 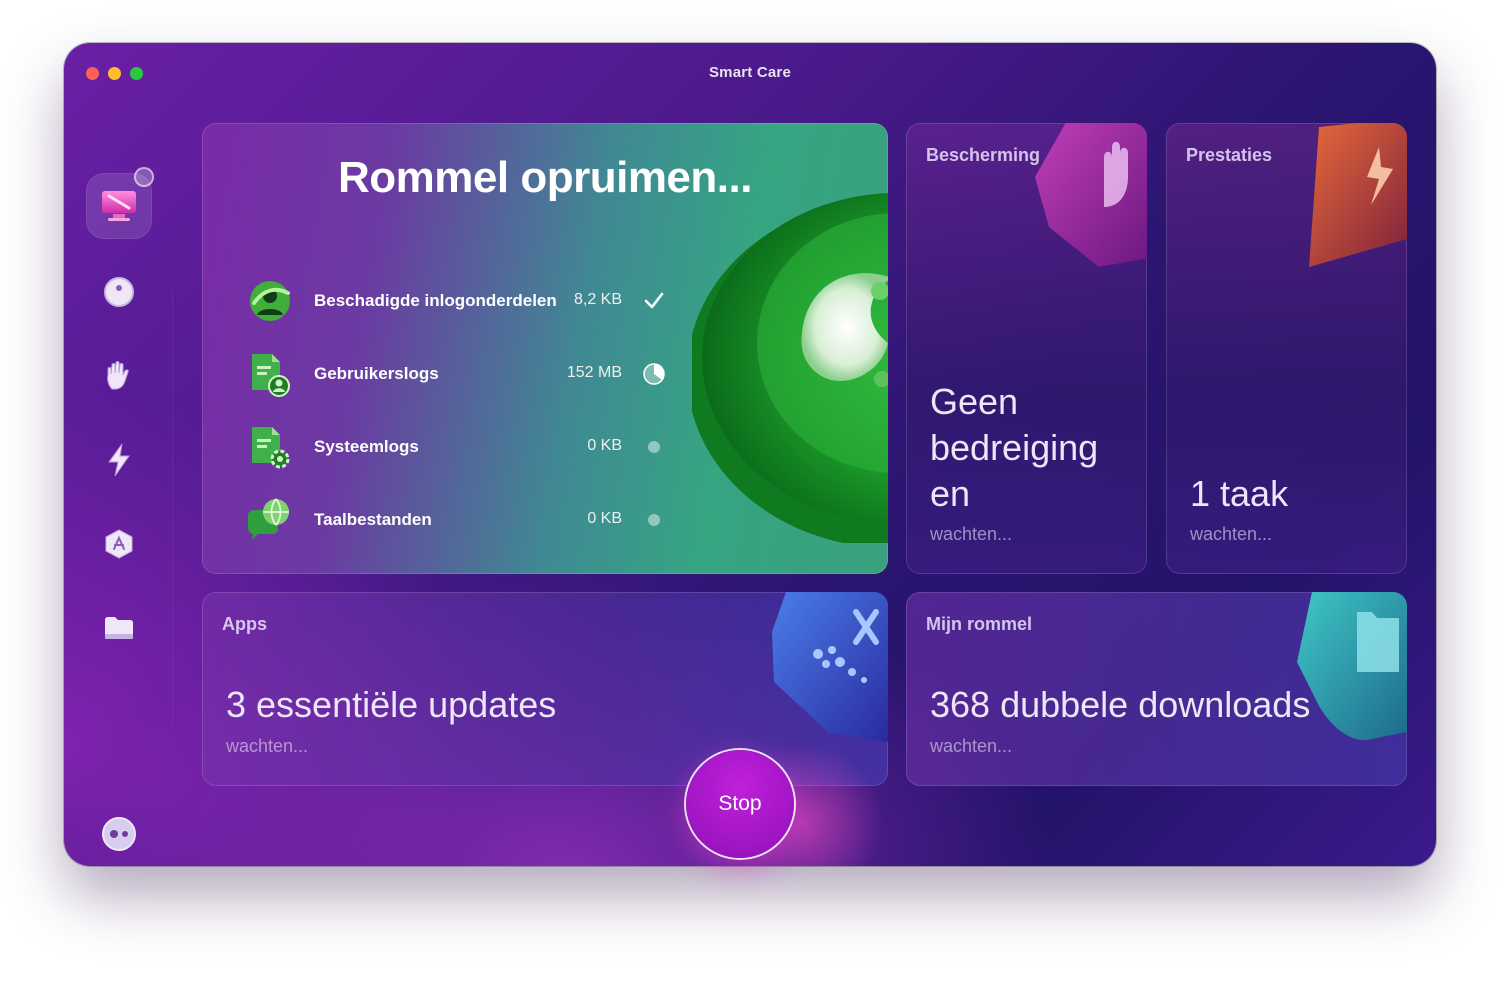 I want to click on user-logs-icon, so click(x=271, y=375).